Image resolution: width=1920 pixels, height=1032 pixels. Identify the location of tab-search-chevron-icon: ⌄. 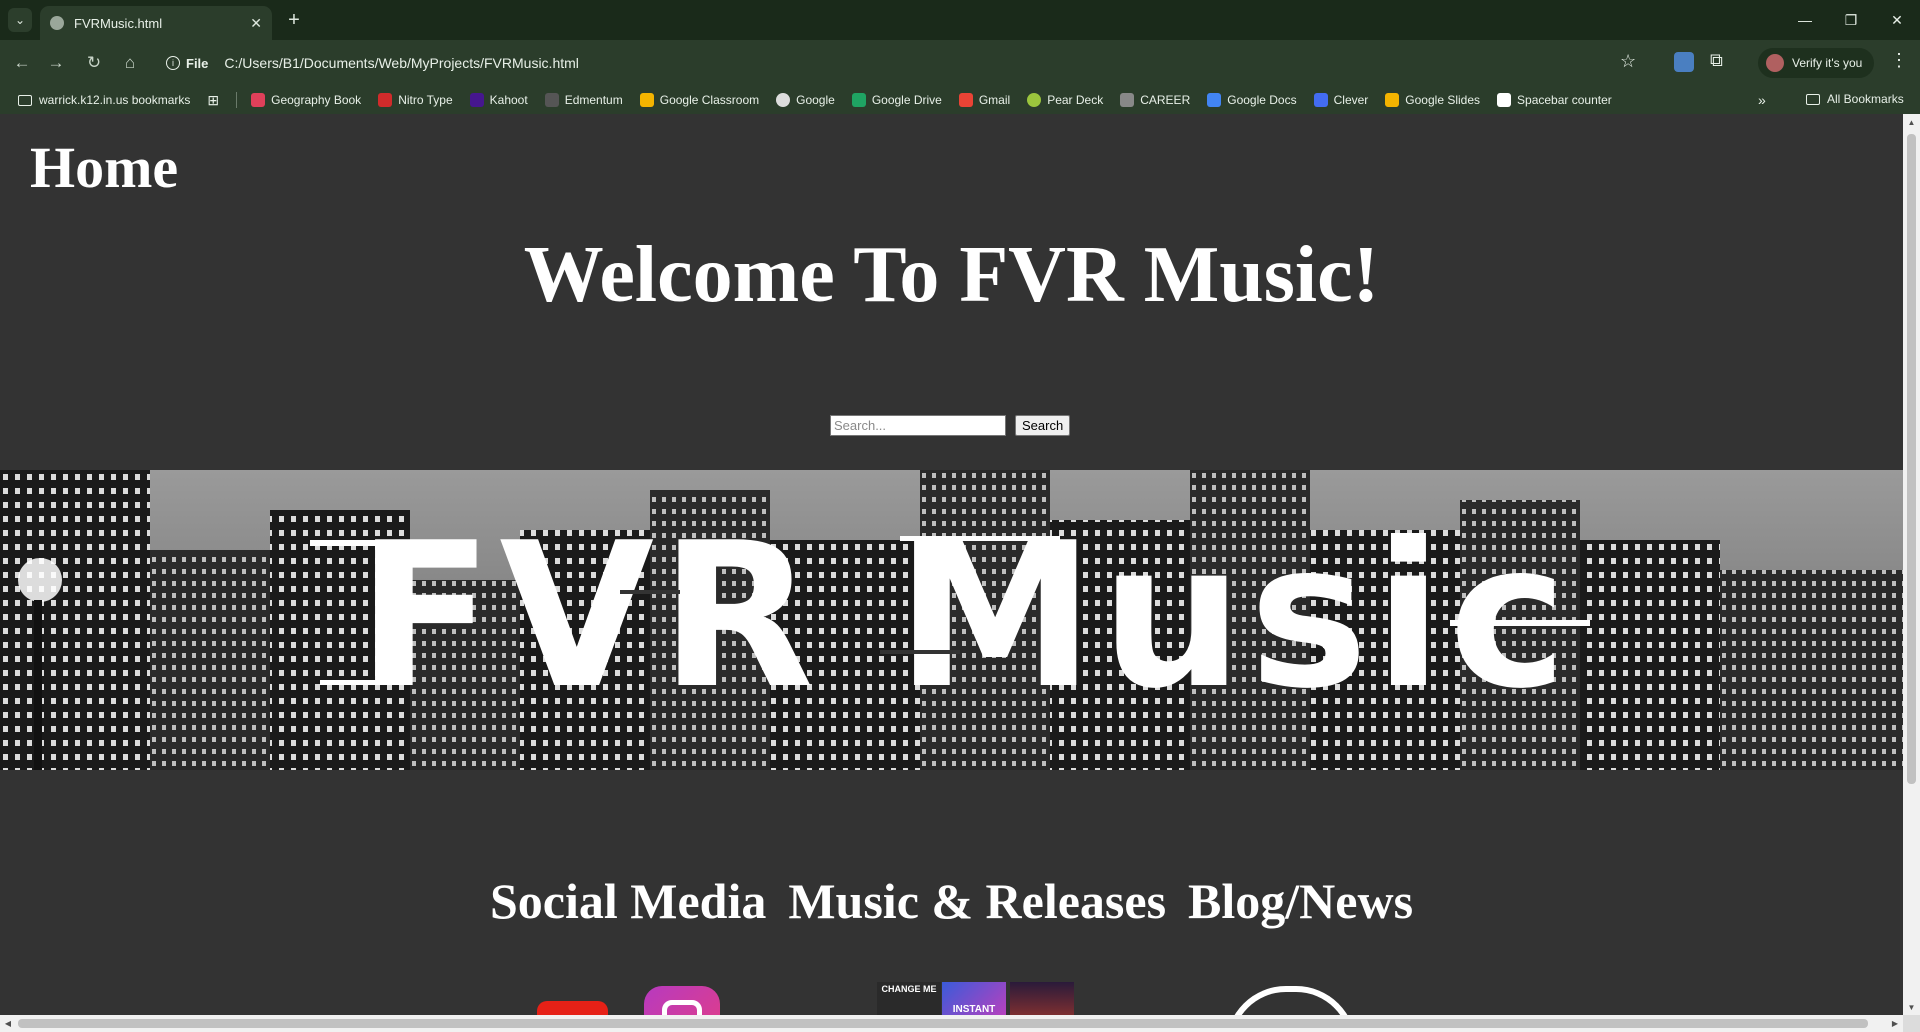
(20, 20).